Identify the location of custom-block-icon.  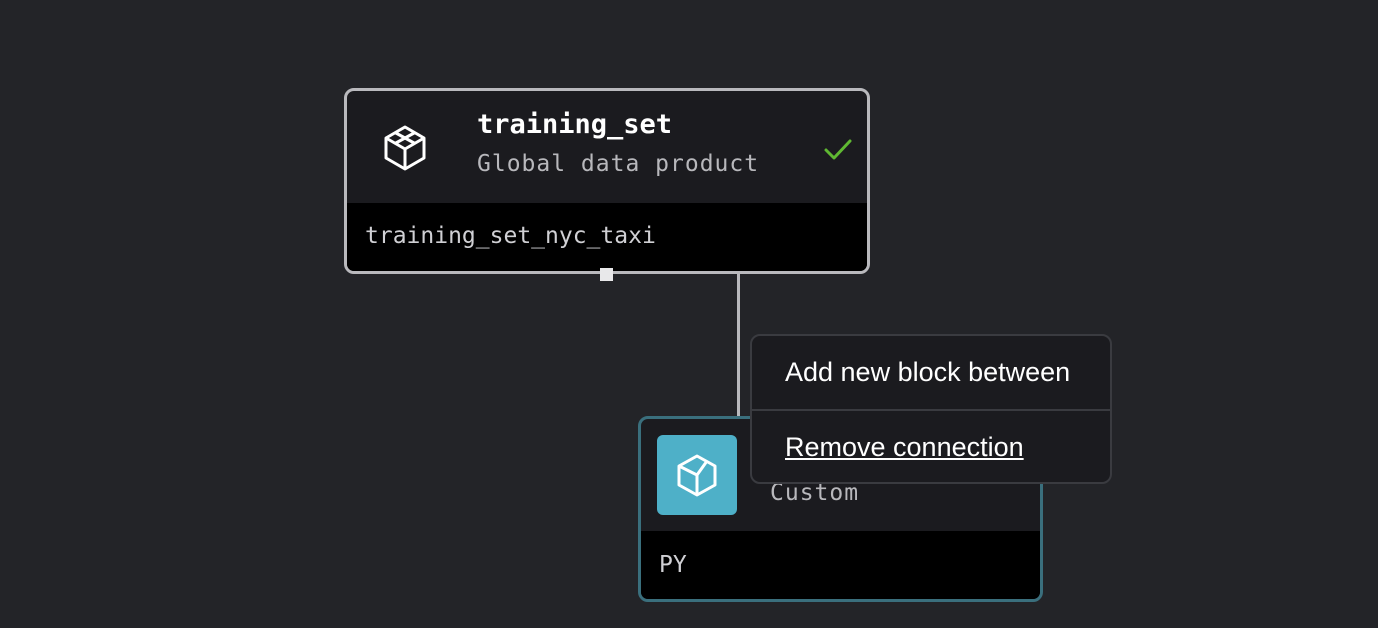
(697, 475).